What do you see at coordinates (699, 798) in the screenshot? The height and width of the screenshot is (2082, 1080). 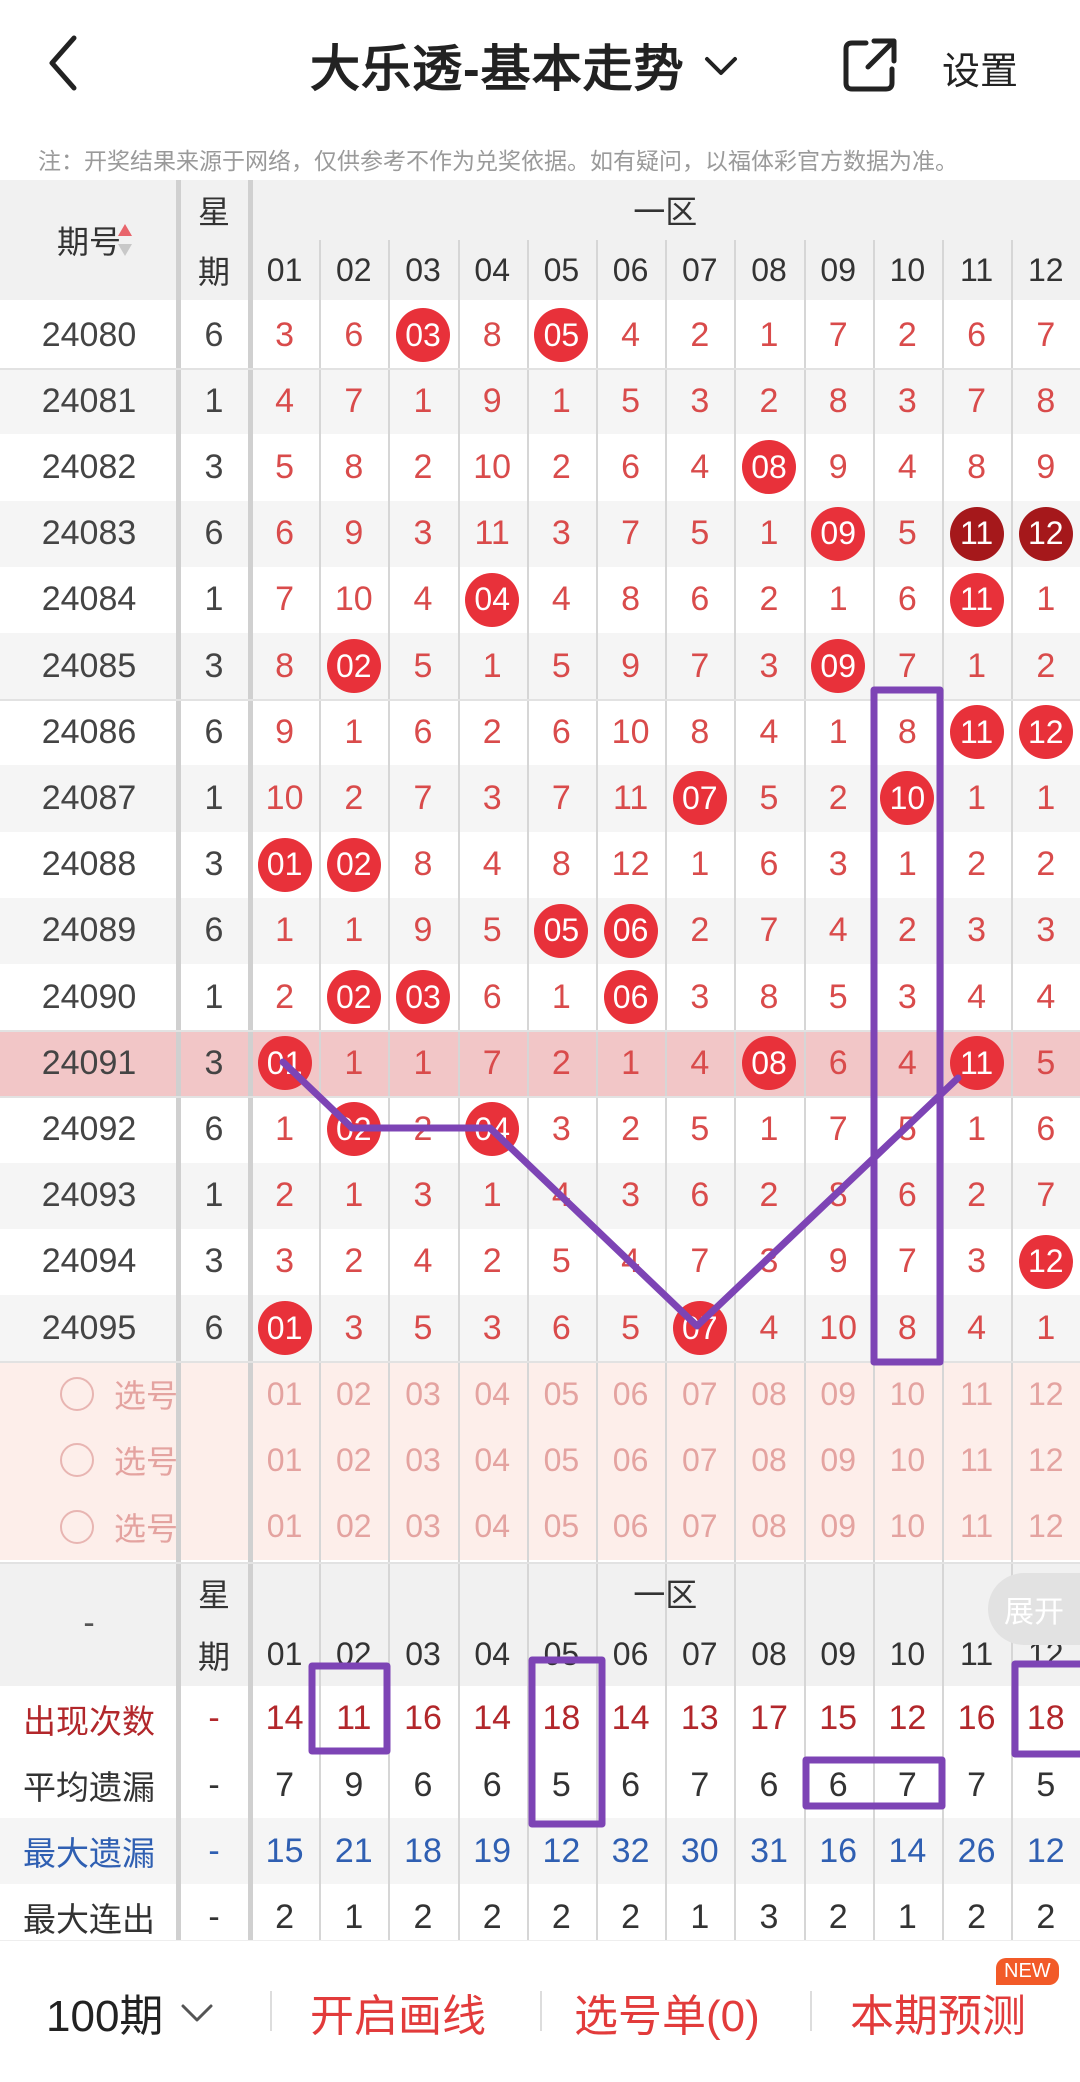 I see `number-cell: 07` at bounding box center [699, 798].